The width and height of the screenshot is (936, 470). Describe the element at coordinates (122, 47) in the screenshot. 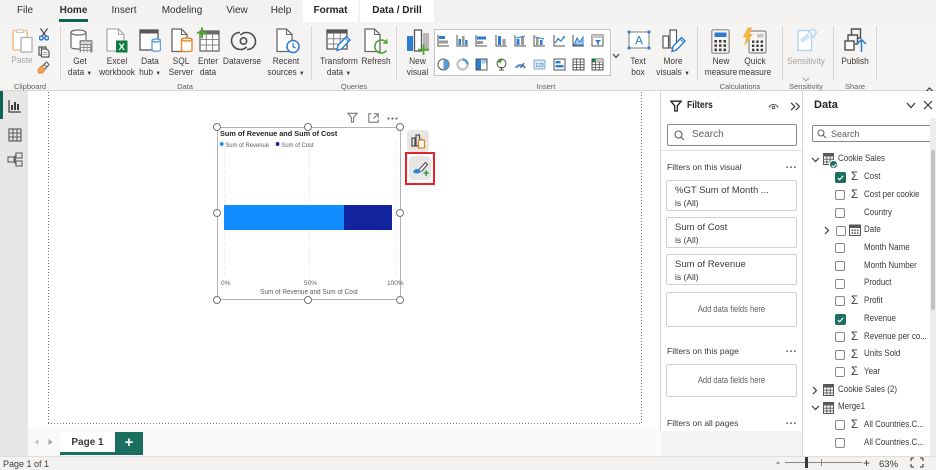

I see `svg-text: X` at that location.